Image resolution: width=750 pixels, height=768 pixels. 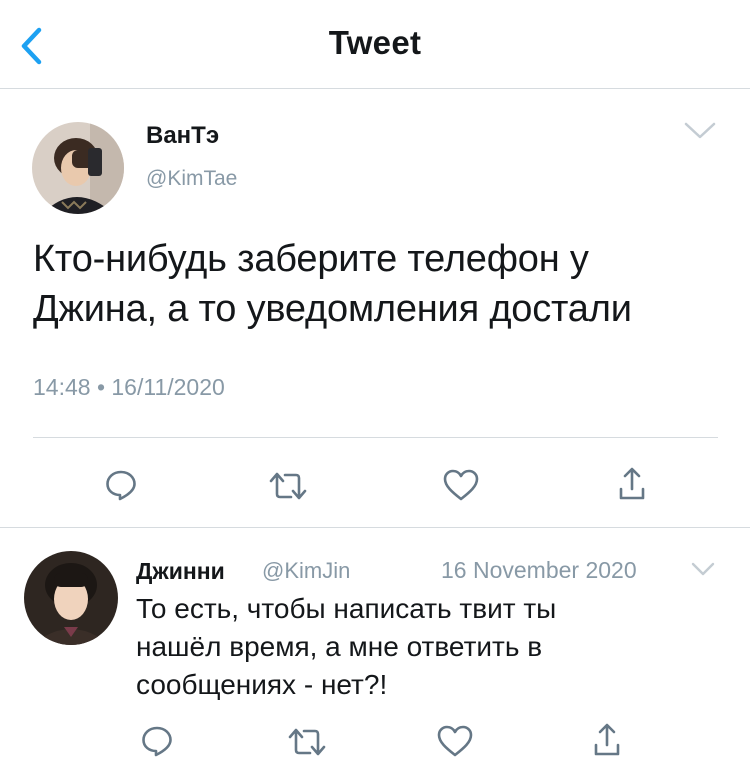 I want to click on page-title: Tweet, so click(x=375, y=42).